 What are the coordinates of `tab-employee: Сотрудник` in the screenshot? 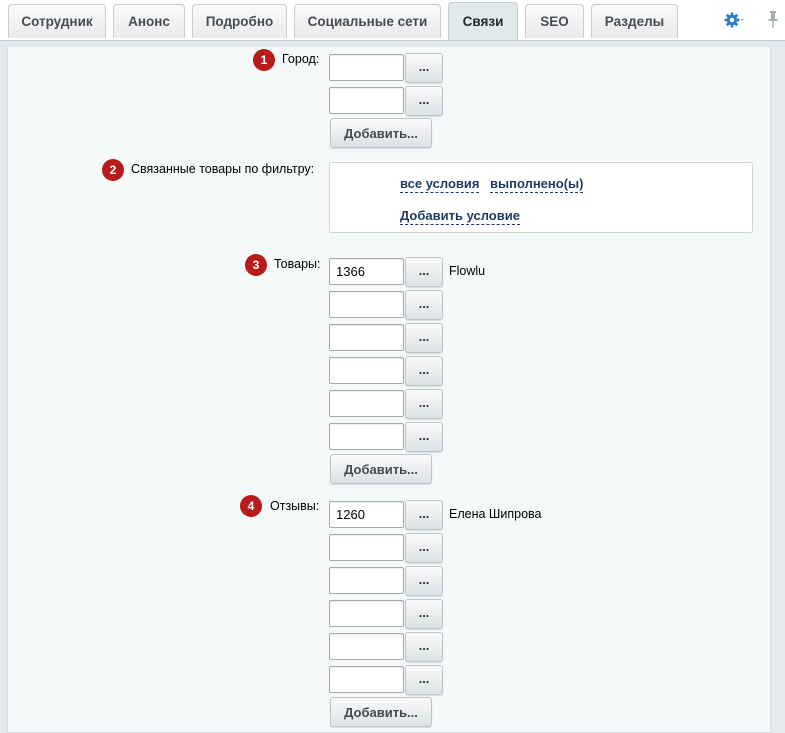 It's located at (57, 21).